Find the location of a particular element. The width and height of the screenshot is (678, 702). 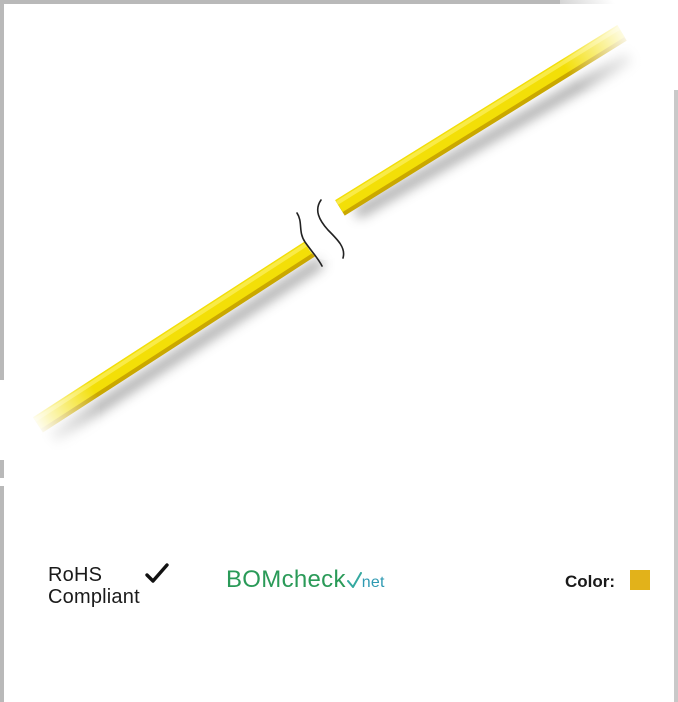

checkmark-icon is located at coordinates (157, 573).